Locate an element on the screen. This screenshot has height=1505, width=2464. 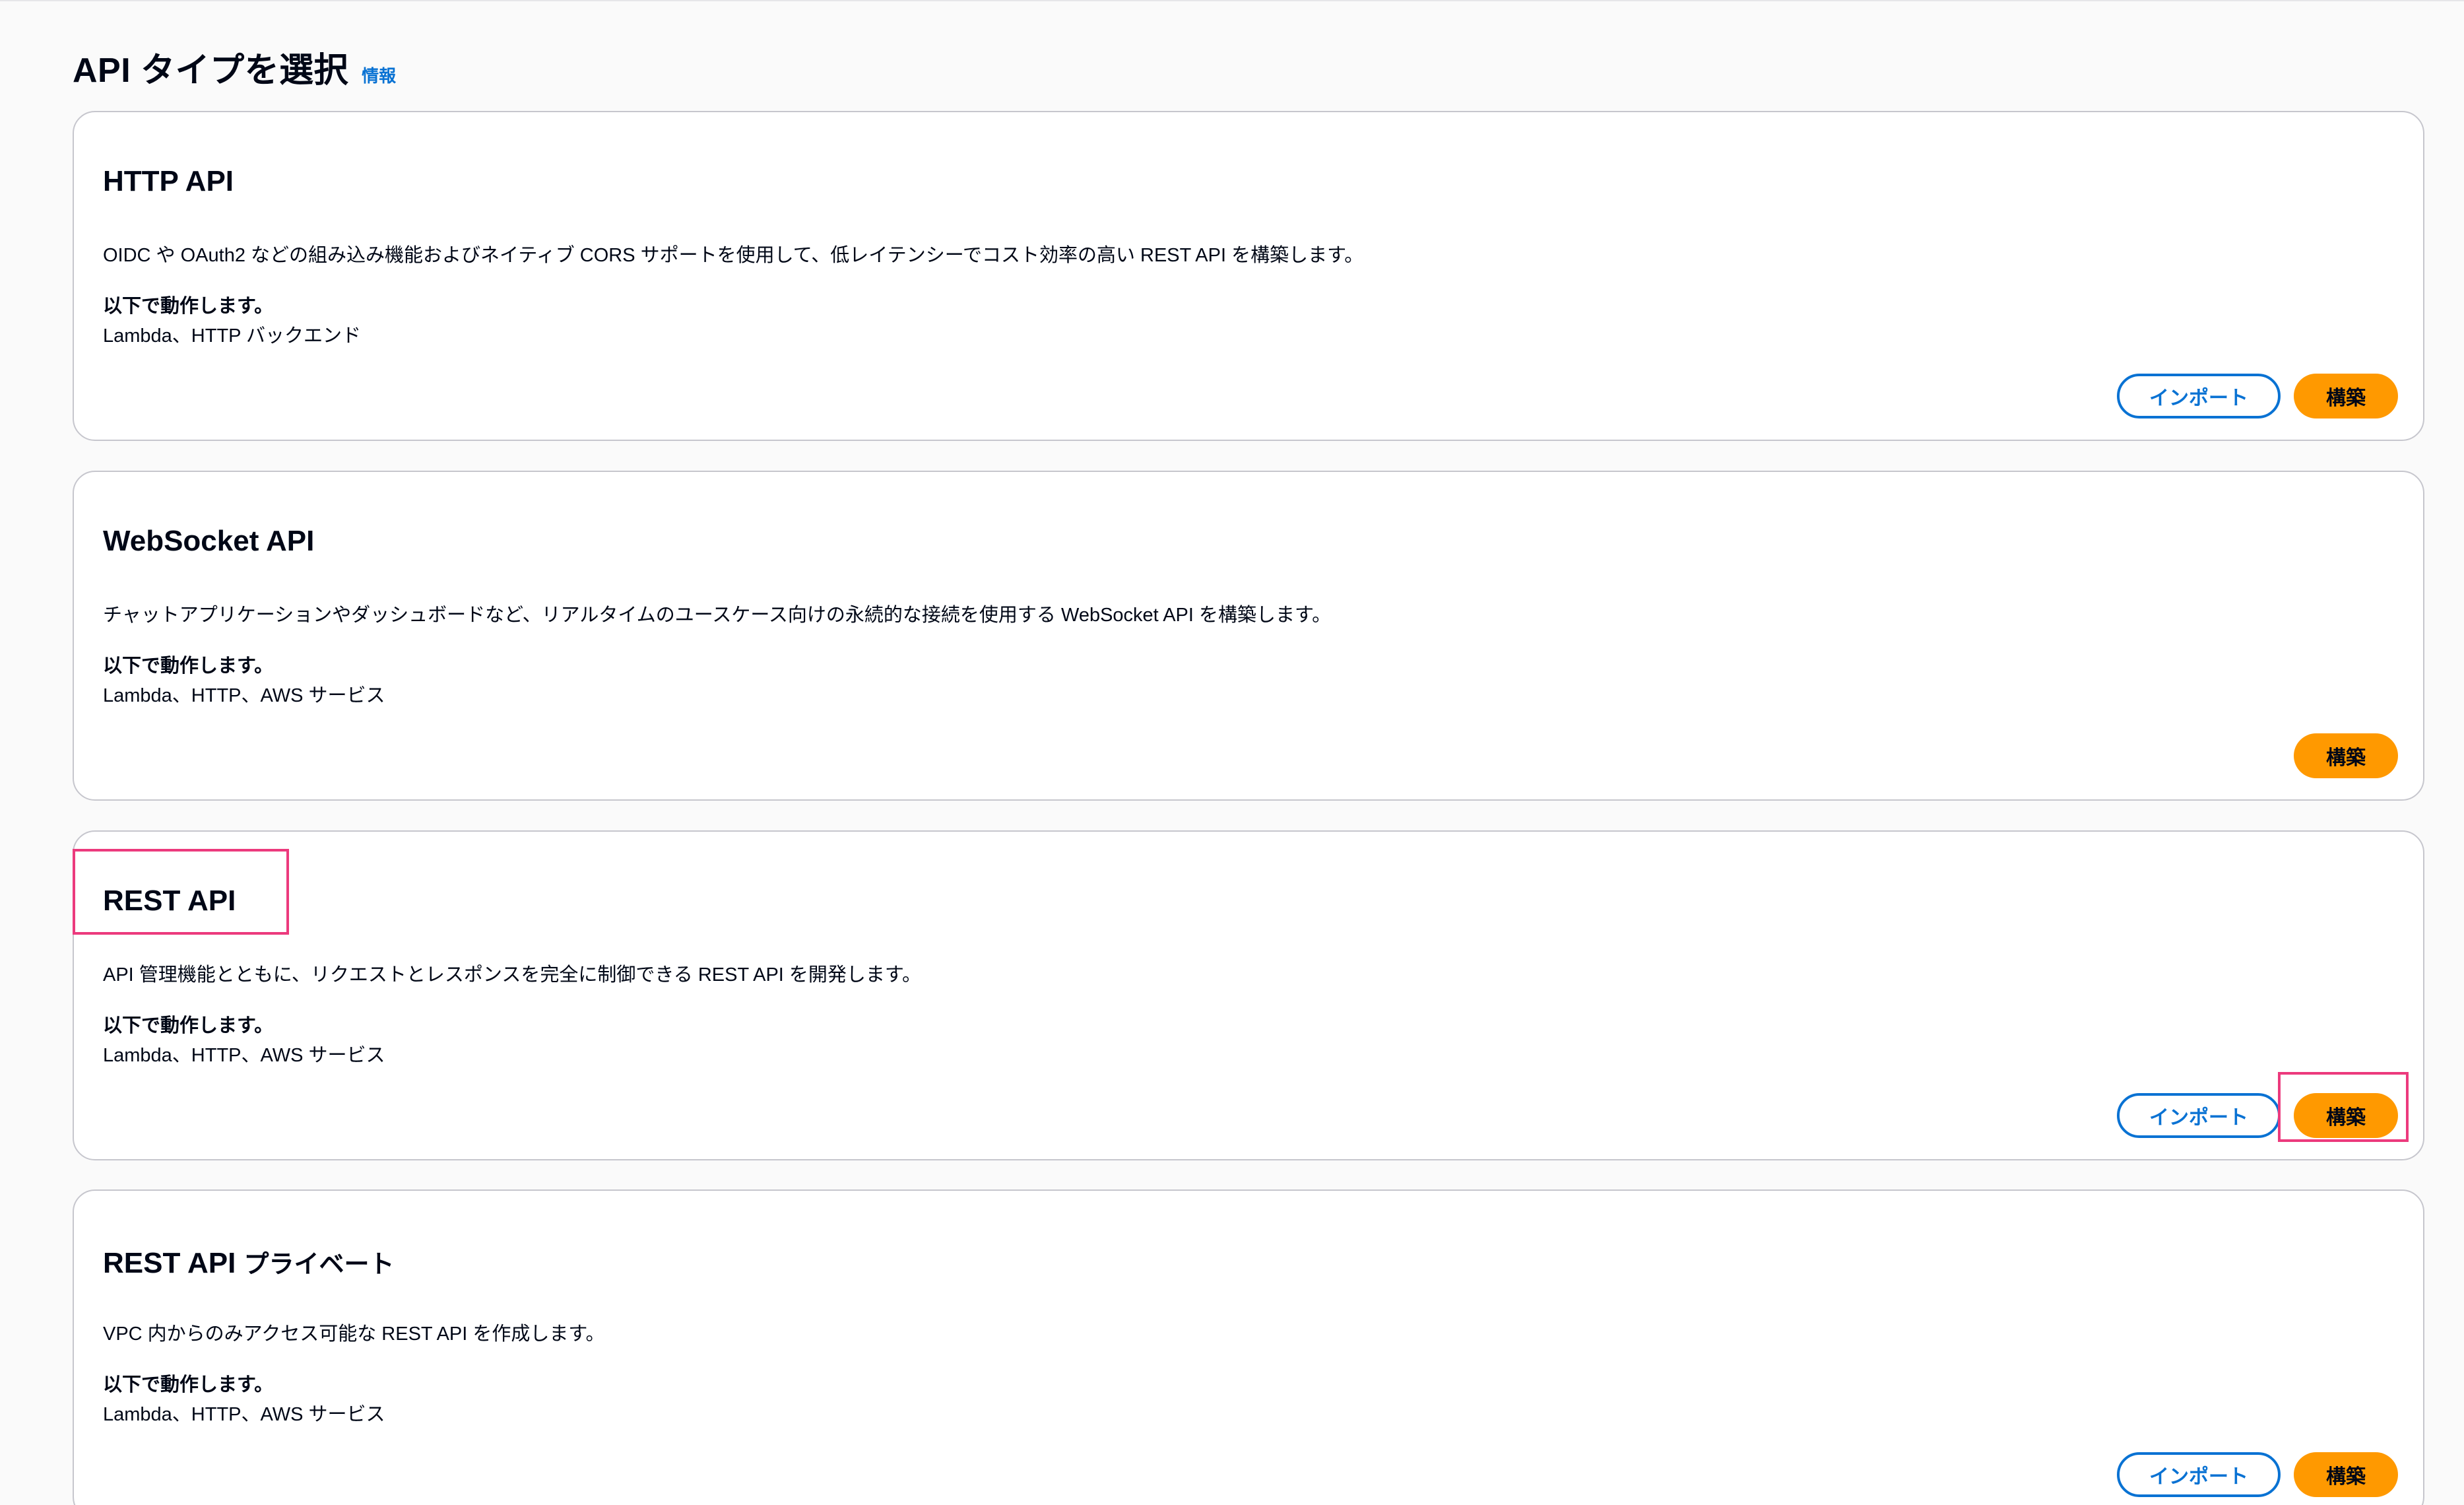
card-title: WebSocket API is located at coordinates (208, 541).